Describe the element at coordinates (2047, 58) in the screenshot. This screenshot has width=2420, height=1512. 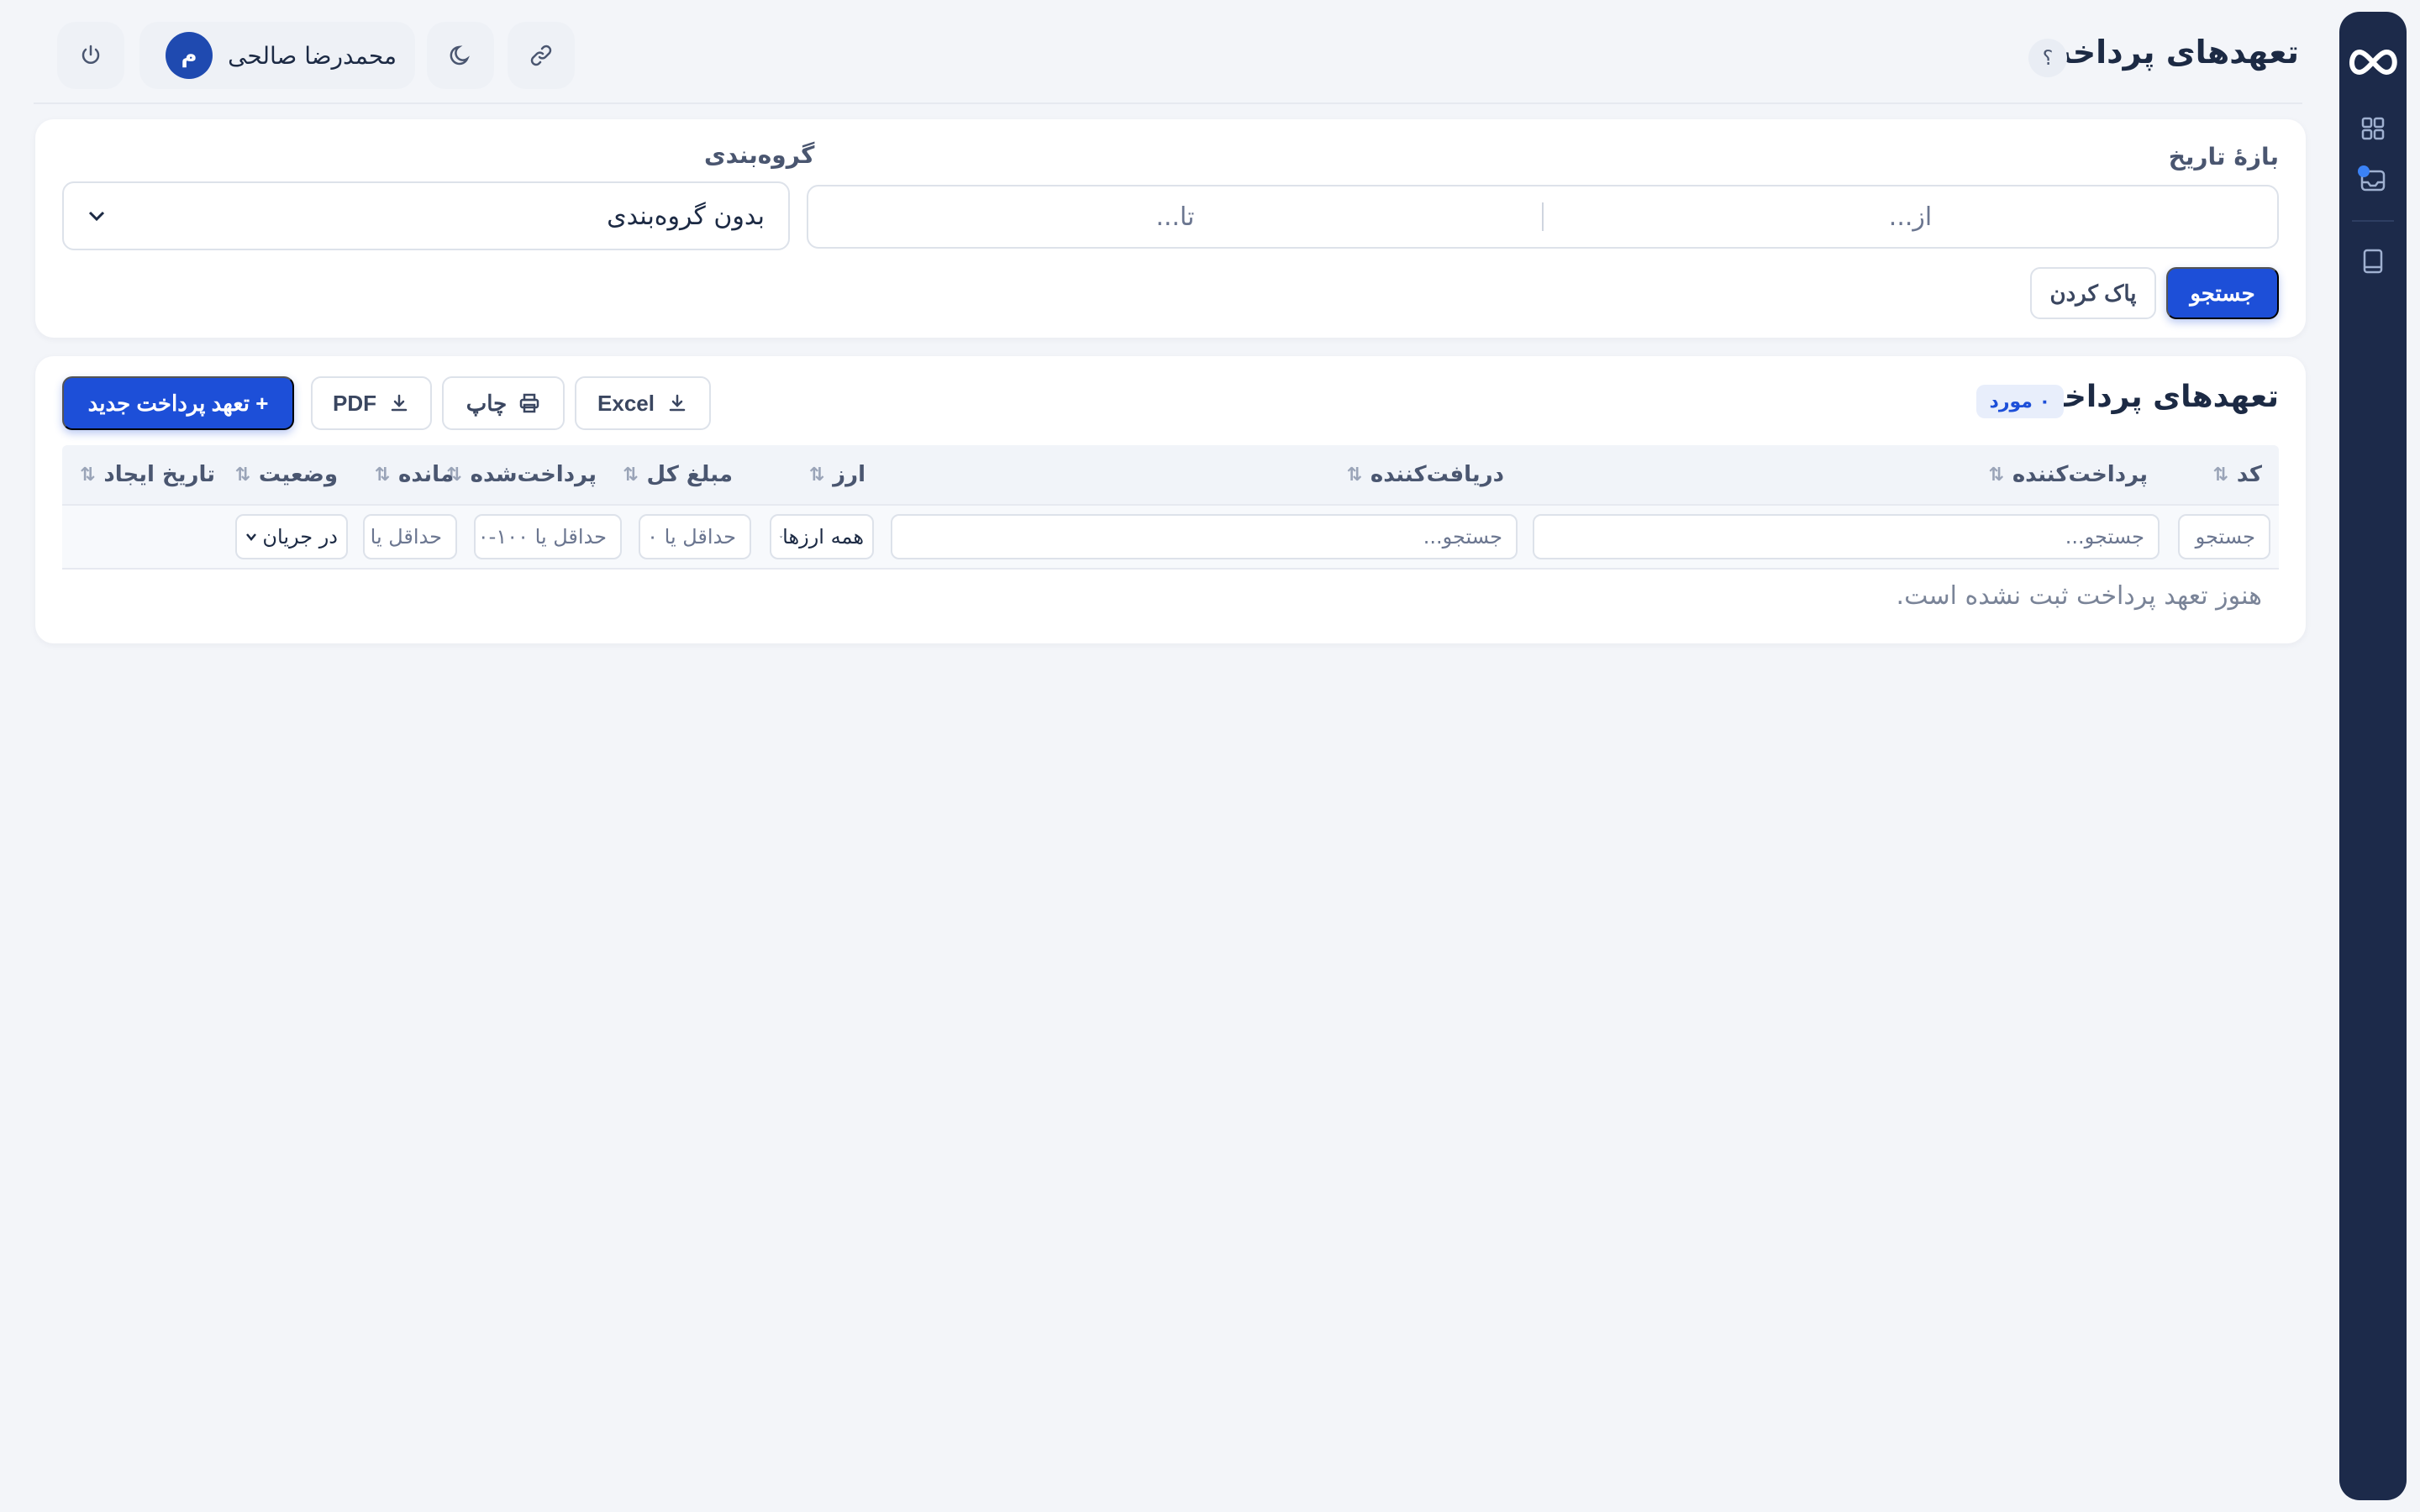
I see `help-button: ؟` at that location.